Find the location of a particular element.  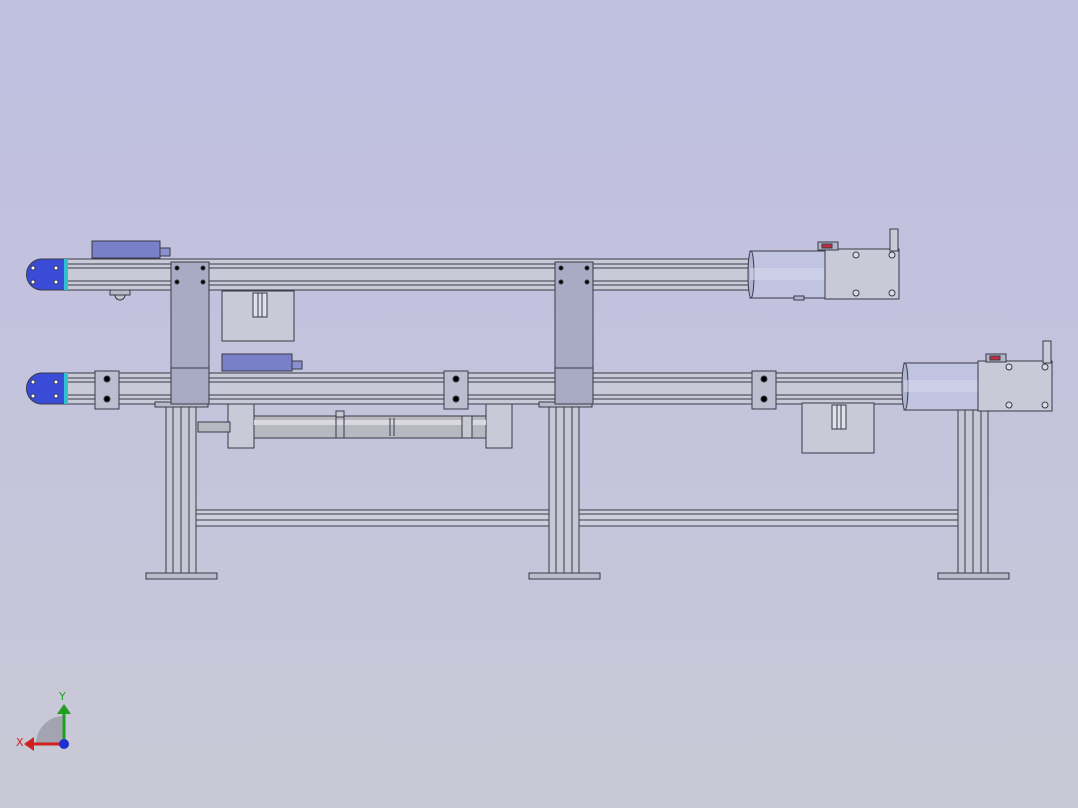

z-axis-dot is located at coordinates (64, 744).